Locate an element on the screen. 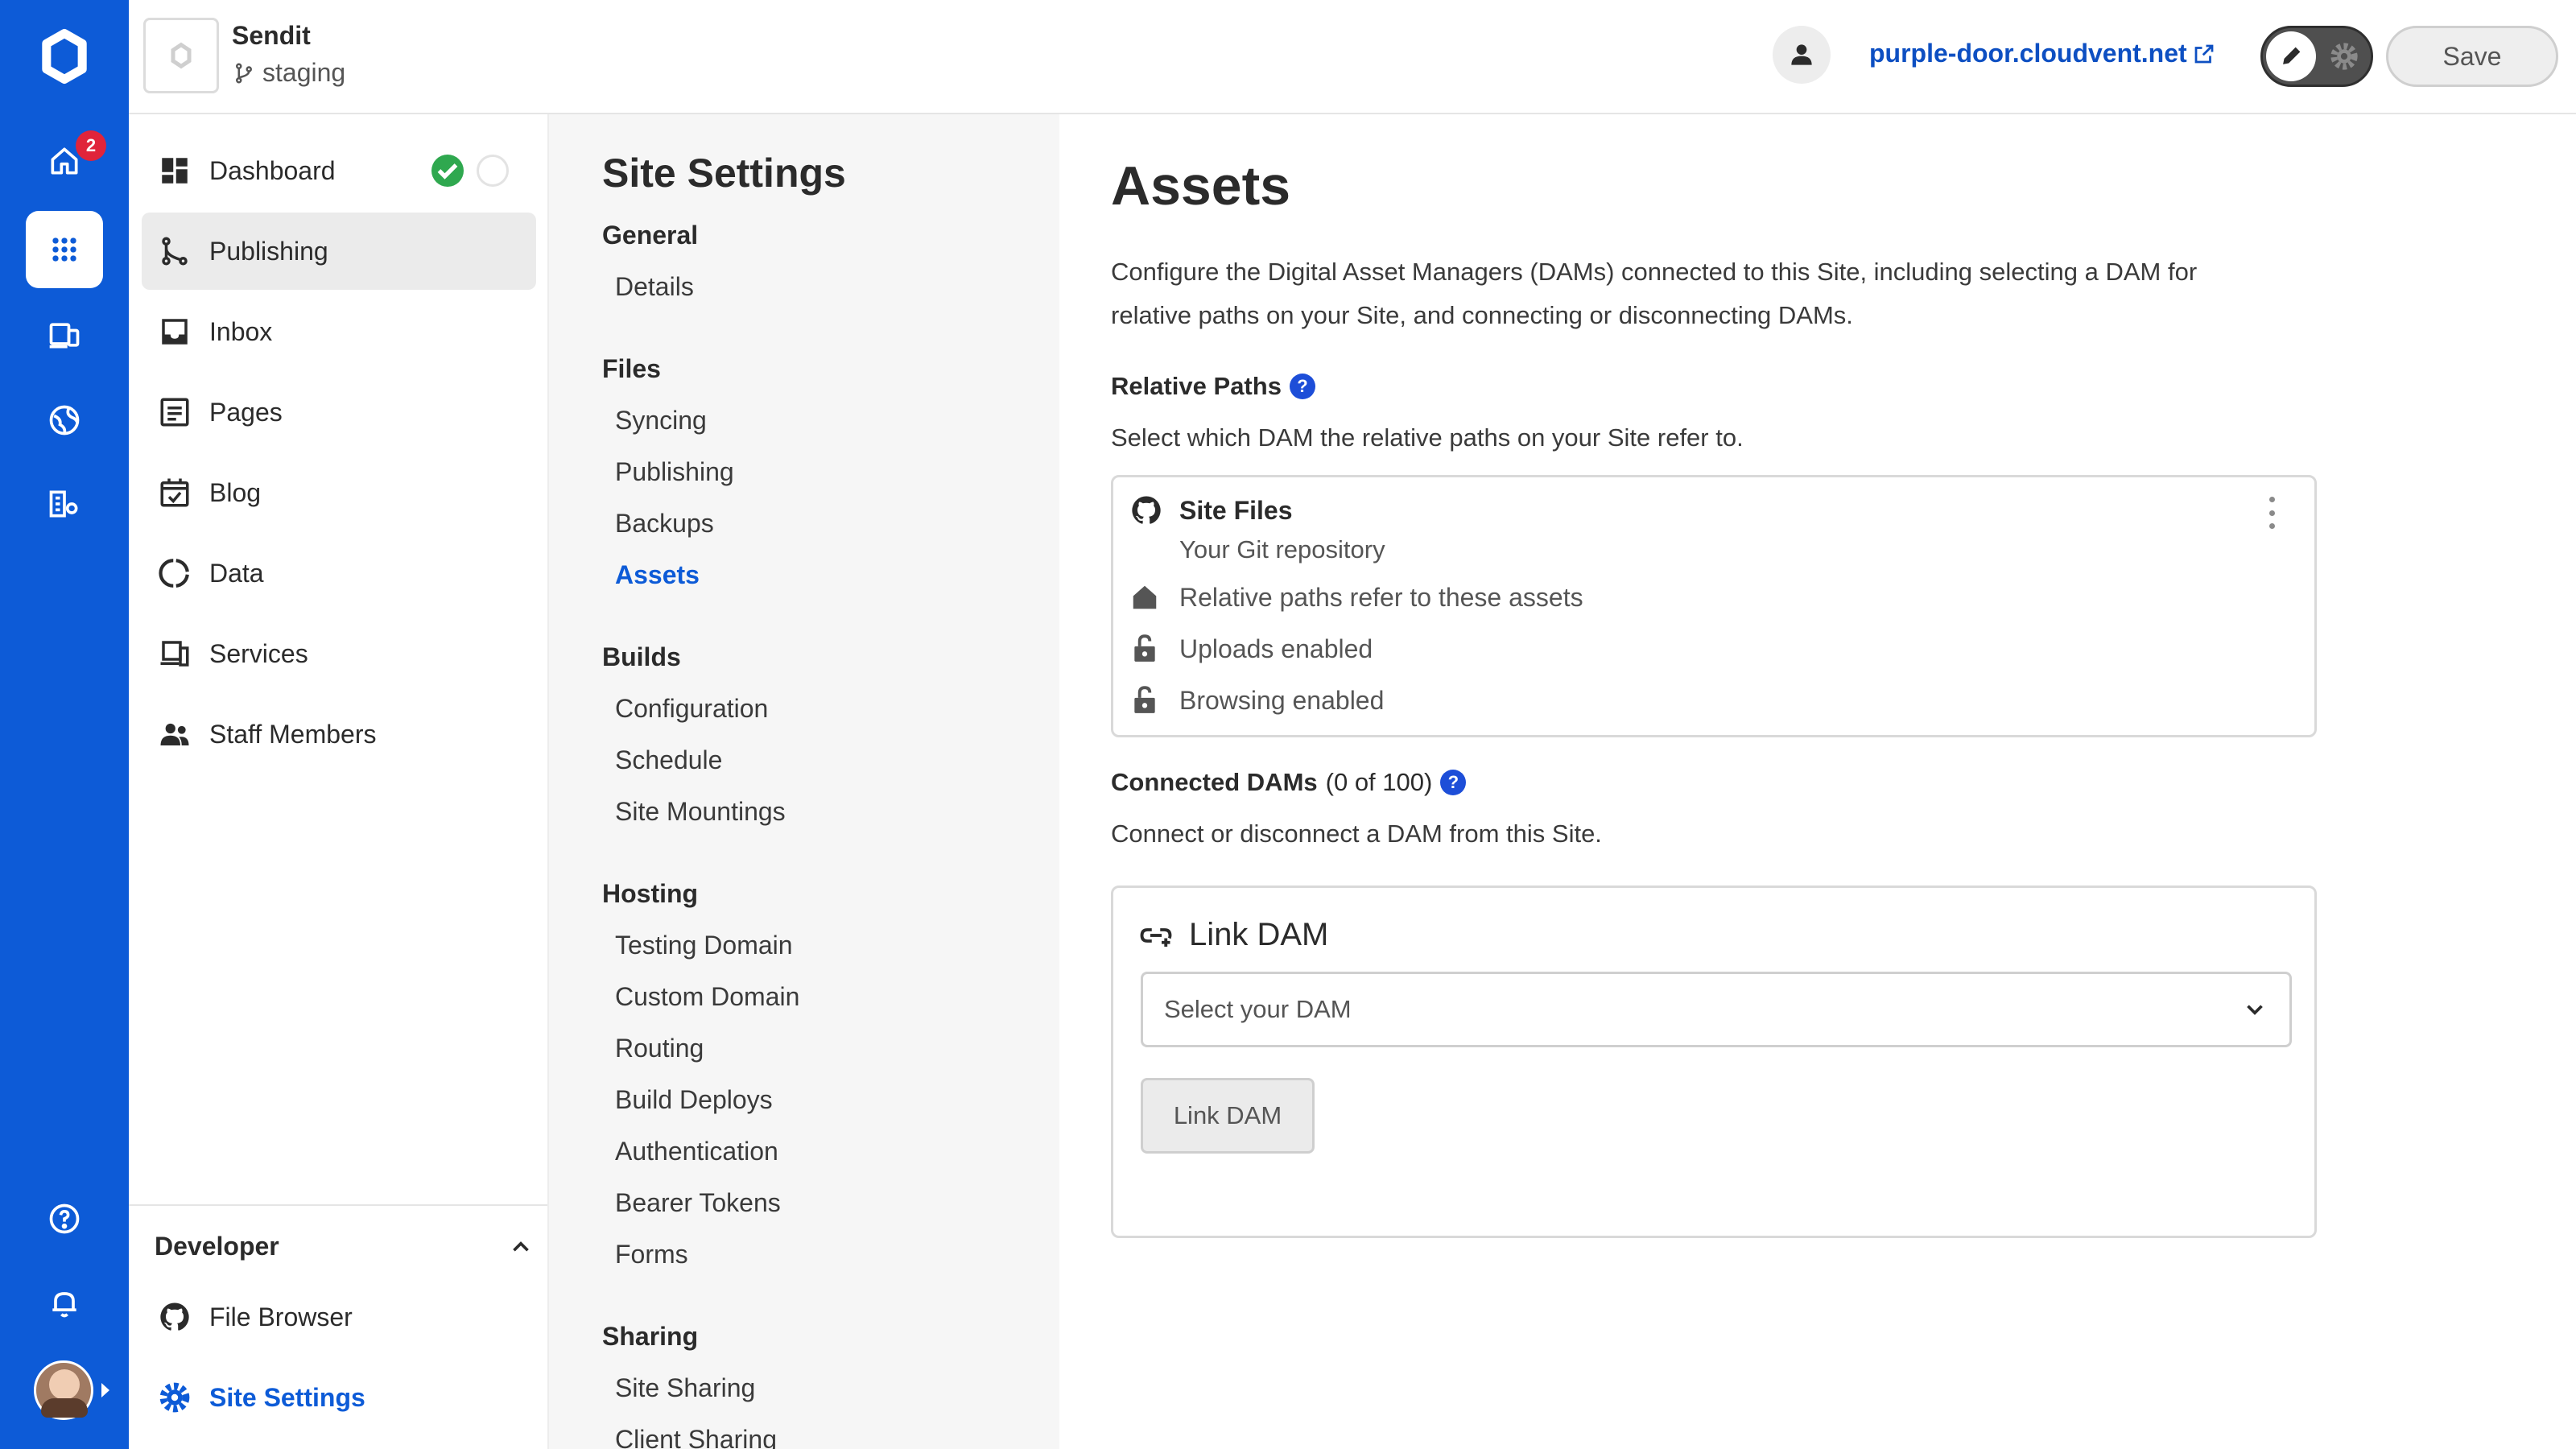 This screenshot has height=1449, width=2576. notification-badge: 2 is located at coordinates (91, 145).